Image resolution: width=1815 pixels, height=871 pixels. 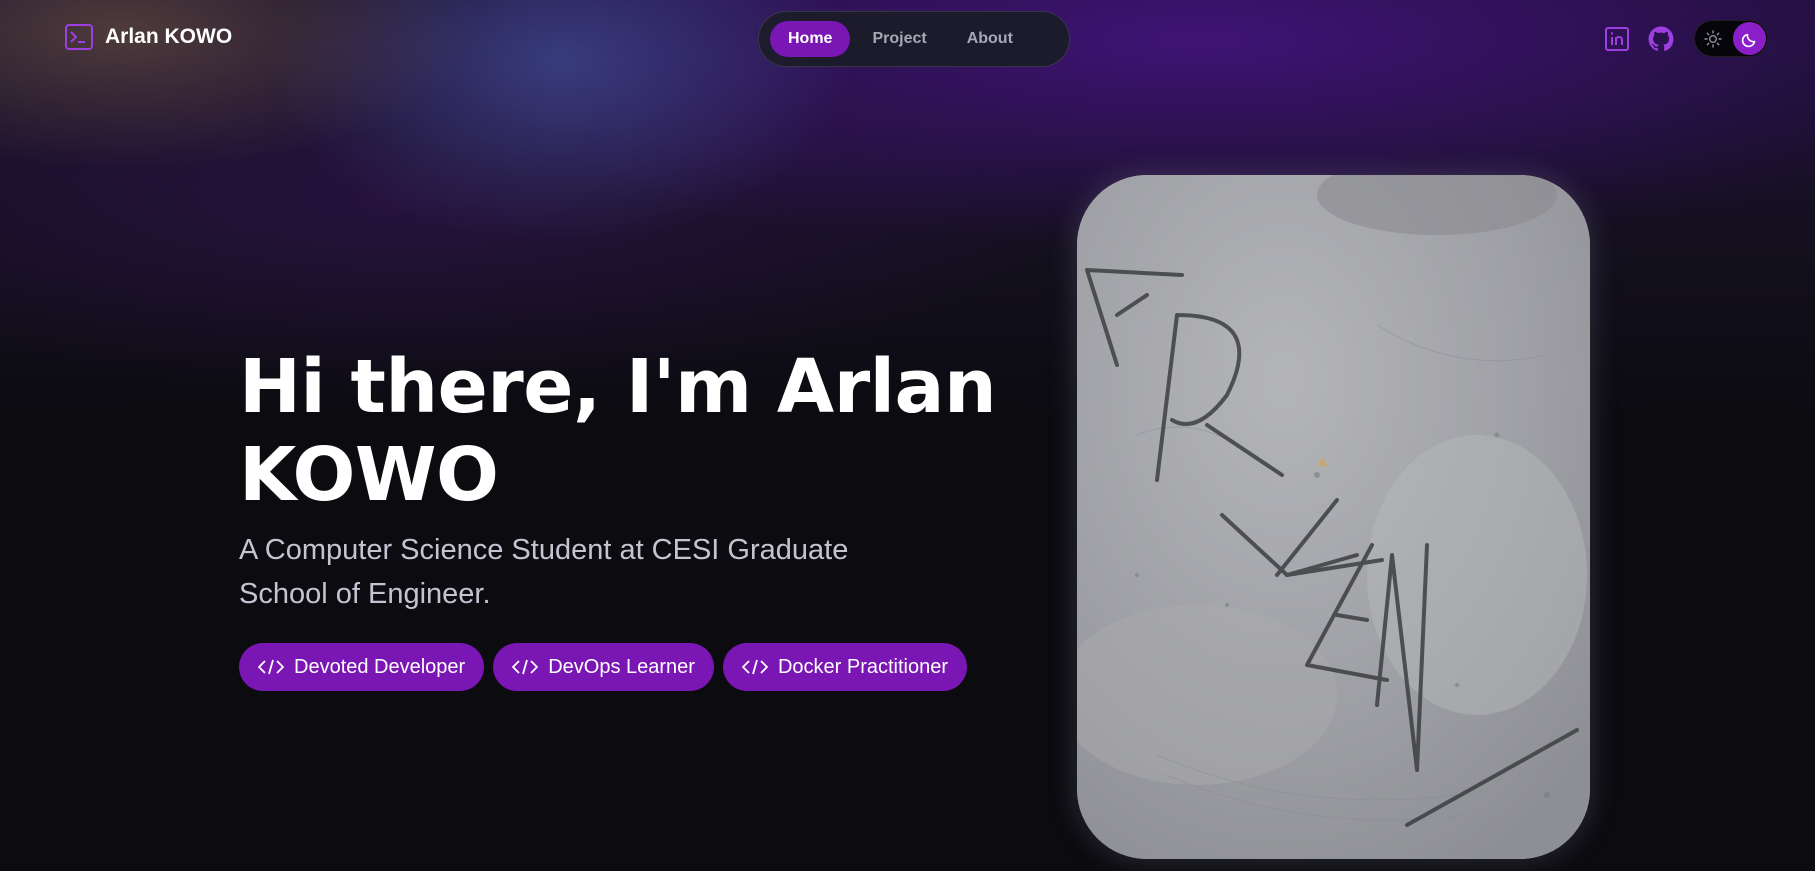 I want to click on tag-docker-practitioner: Docker Practitioner, so click(x=845, y=667).